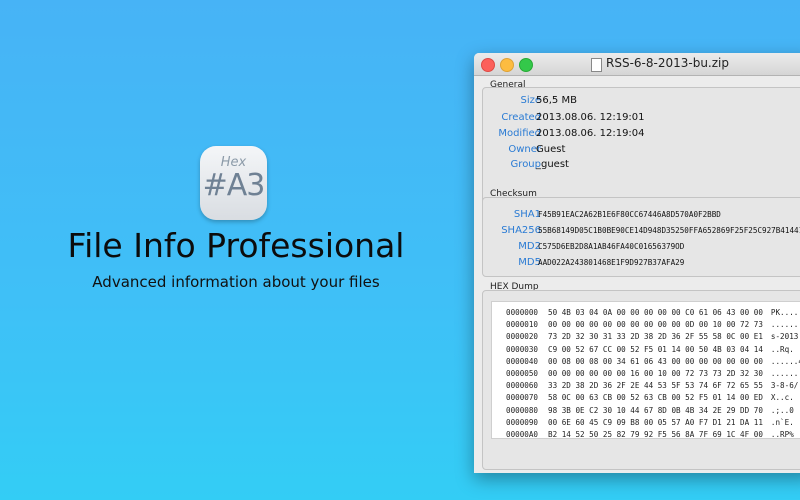  What do you see at coordinates (590, 133) in the screenshot?
I see `modified-value: 2013.08.06. 12:19:04` at bounding box center [590, 133].